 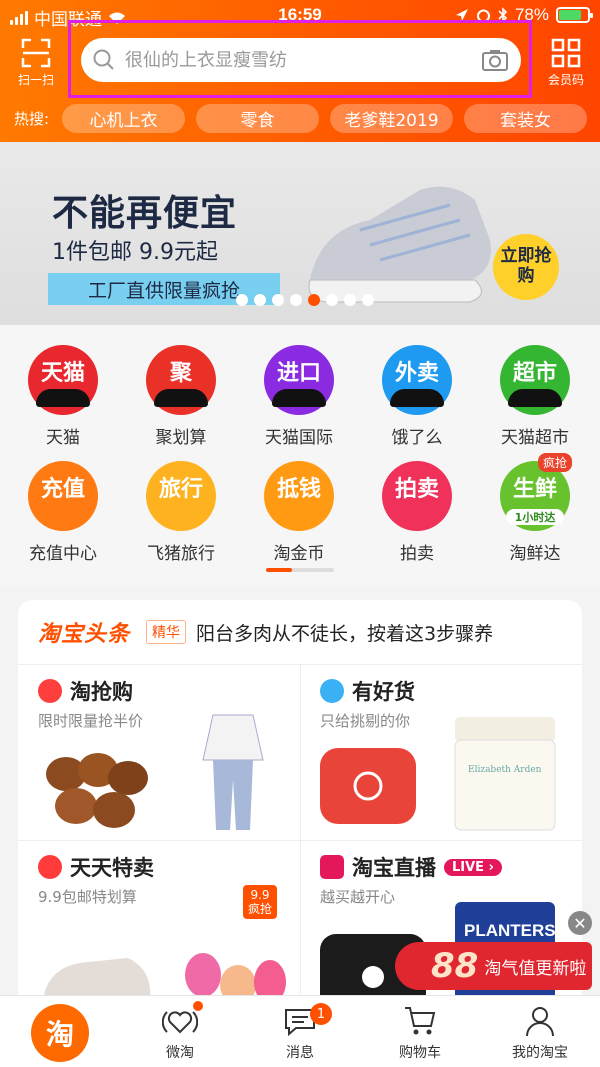 I want to click on tab-messages: 消息, so click(x=300, y=1031).